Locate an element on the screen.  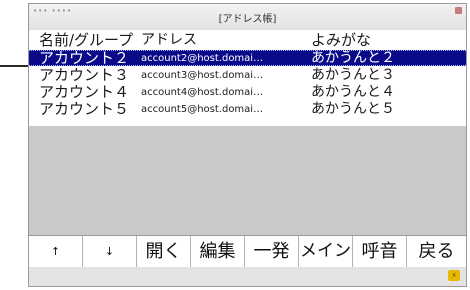
contact-reading: あかうんと２ is located at coordinates (353, 58).